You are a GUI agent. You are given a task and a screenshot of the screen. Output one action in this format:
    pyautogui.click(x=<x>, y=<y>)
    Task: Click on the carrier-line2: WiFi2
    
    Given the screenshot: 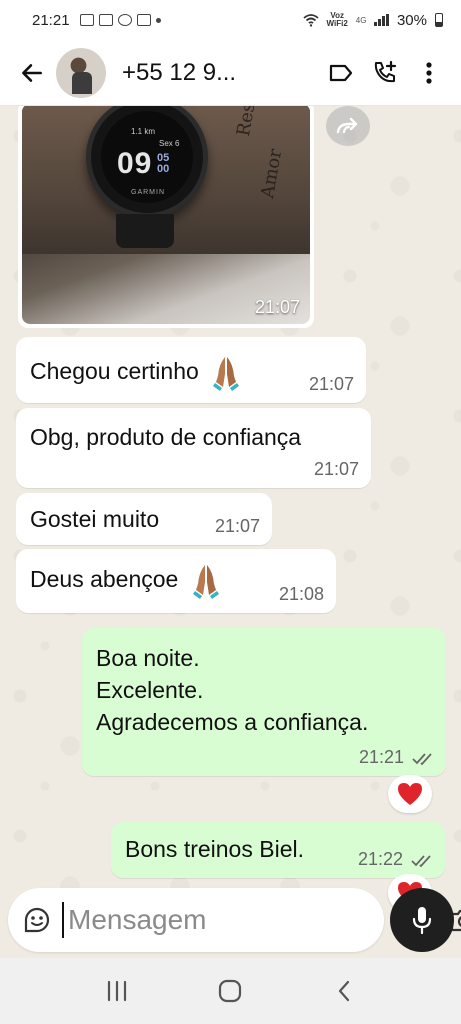 What is the action you would take?
    pyautogui.click(x=337, y=23)
    